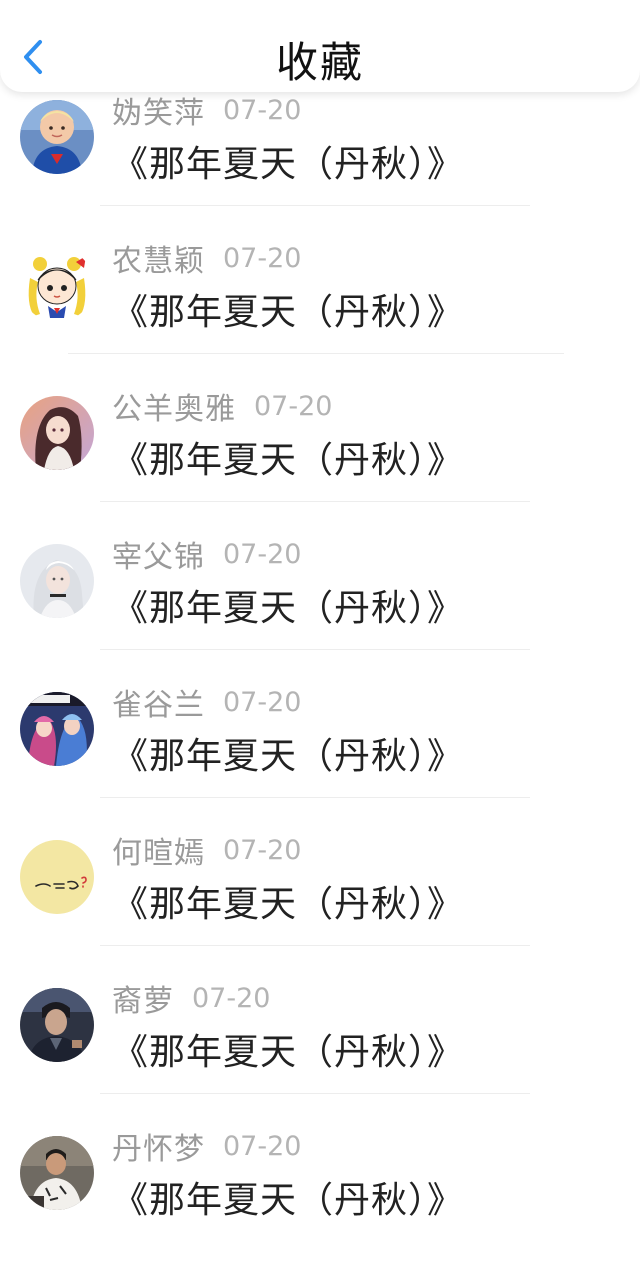  I want to click on white-hair-girl-avatar-icon, so click(57, 581).